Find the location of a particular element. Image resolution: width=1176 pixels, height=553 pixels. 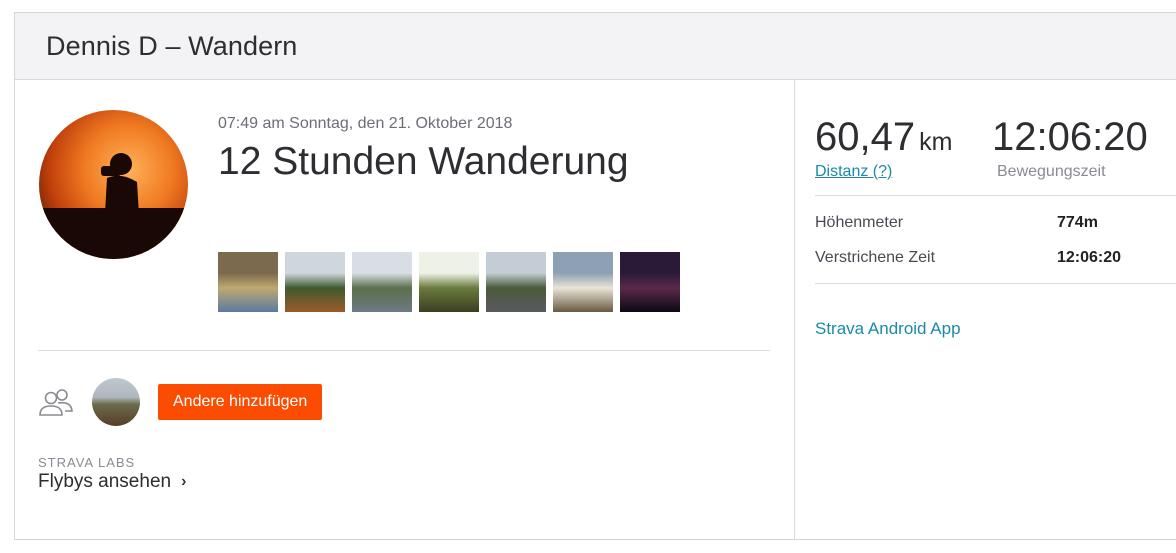

distance-unit: km is located at coordinates (936, 142).